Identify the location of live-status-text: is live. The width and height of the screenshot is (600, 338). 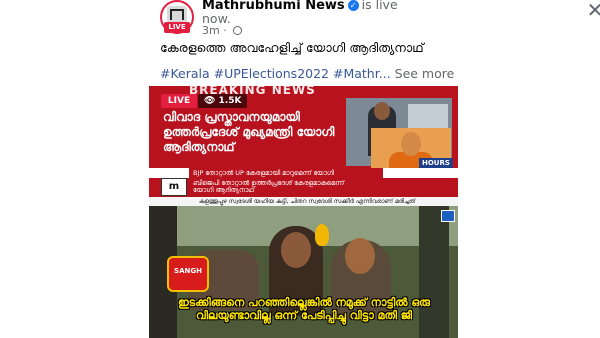
(379, 6).